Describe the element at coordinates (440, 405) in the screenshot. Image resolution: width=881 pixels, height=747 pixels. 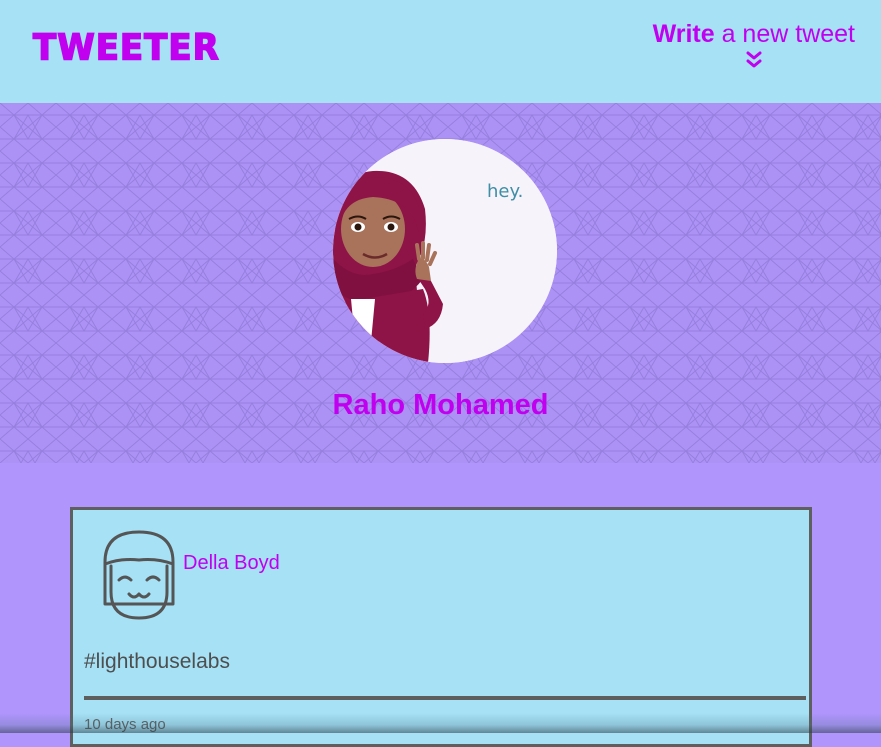
I see `profile-name: Raho Mohamed` at that location.